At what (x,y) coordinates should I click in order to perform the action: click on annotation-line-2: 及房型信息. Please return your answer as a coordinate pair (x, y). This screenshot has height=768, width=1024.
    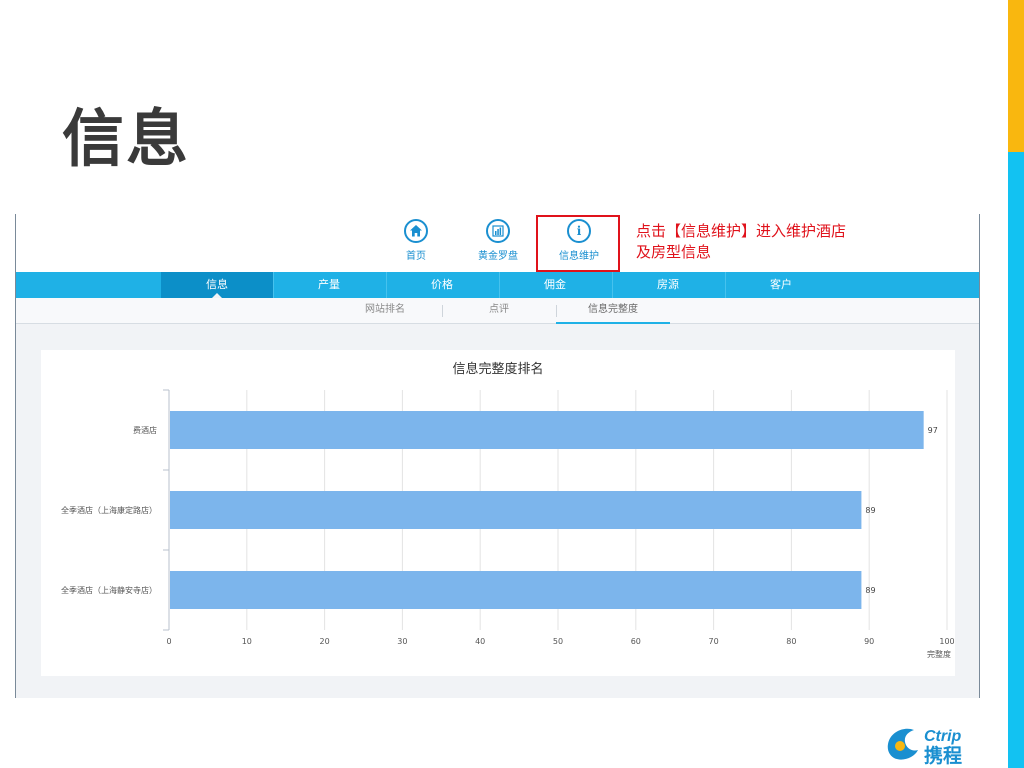
    Looking at the image, I should click on (674, 252).